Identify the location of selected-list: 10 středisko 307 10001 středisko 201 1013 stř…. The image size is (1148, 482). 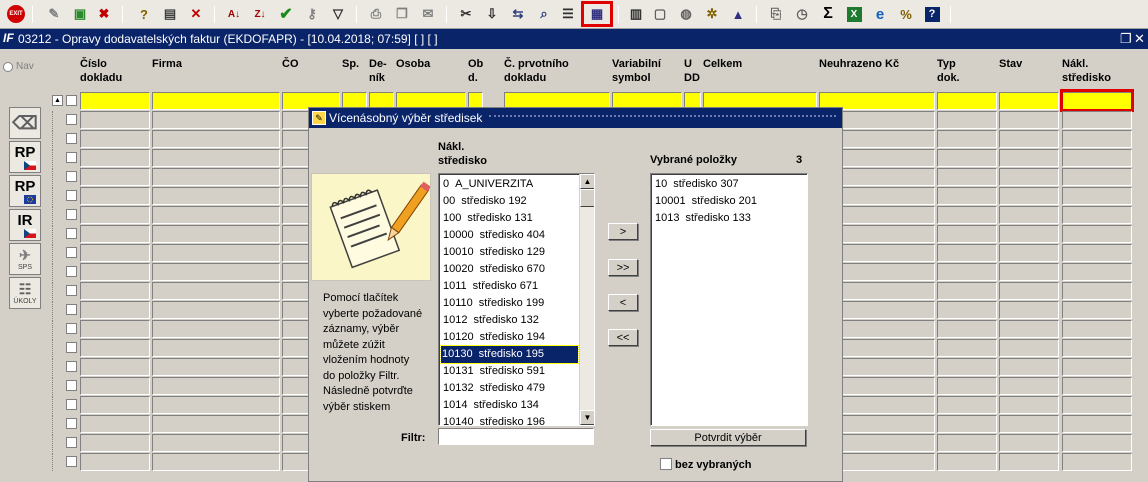
(729, 299).